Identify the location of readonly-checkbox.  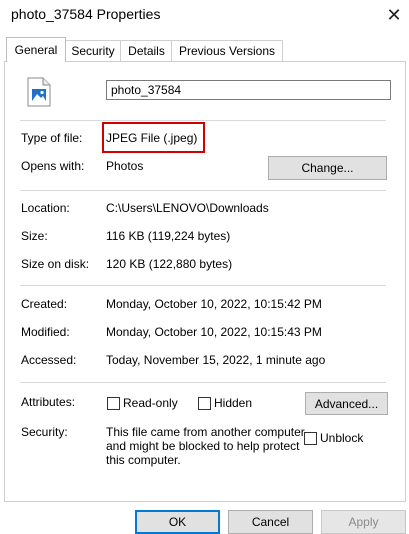
(113, 403).